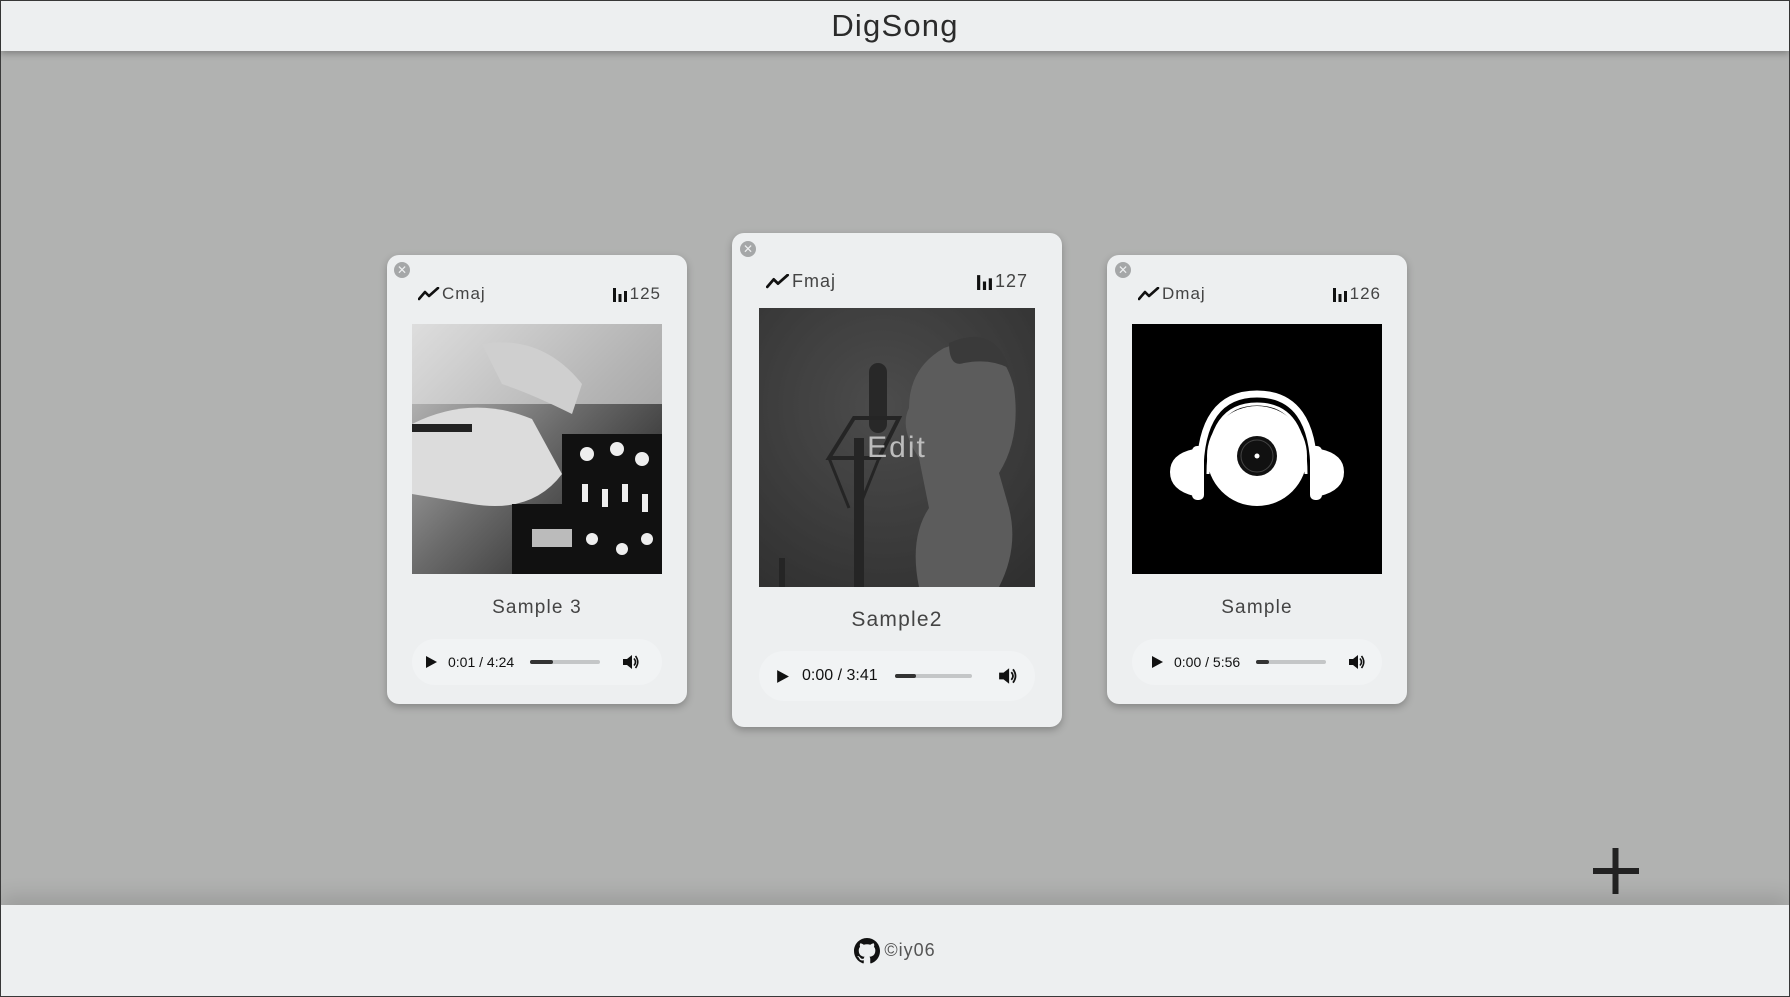 Image resolution: width=1790 pixels, height=997 pixels. I want to click on song-meta: Fmaj 127, so click(897, 281).